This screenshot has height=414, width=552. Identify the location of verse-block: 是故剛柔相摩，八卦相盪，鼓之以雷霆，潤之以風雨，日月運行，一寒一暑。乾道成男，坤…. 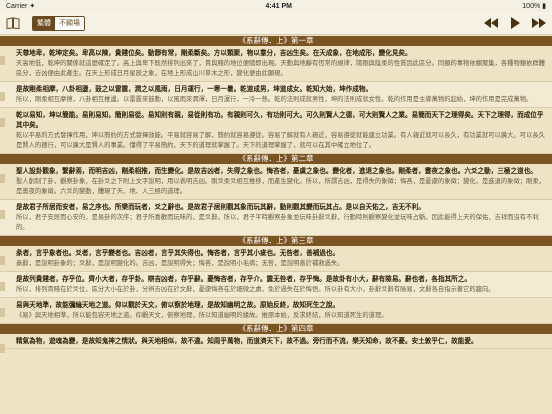
(276, 95).